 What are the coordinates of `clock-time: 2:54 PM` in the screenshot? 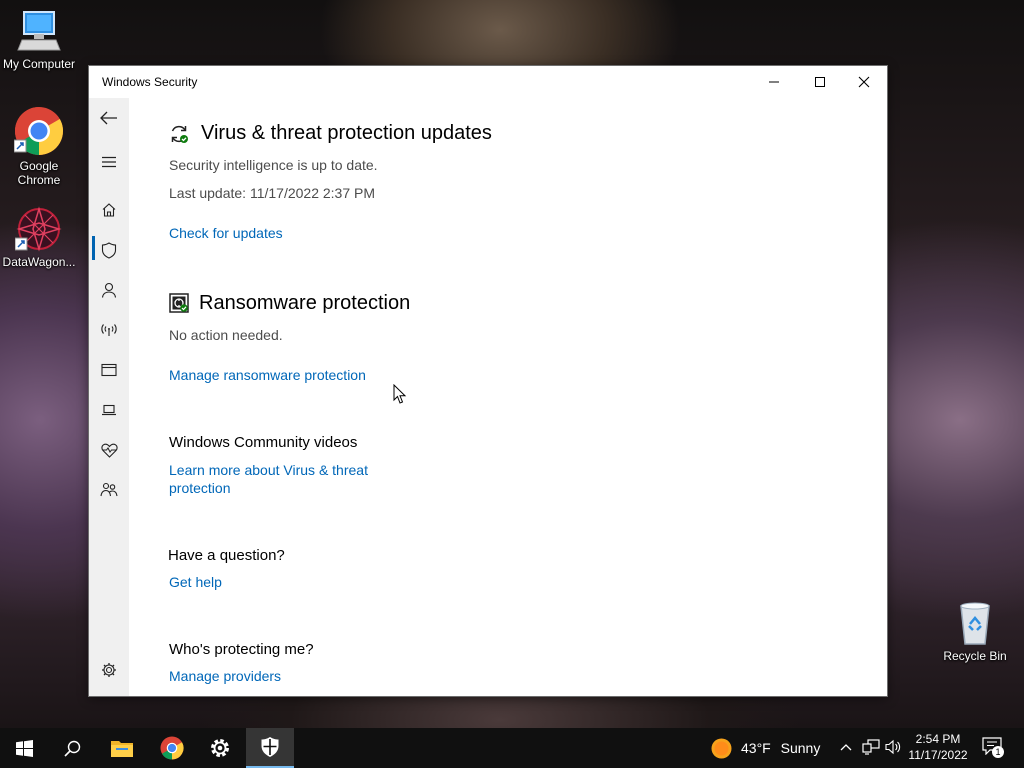 It's located at (938, 739).